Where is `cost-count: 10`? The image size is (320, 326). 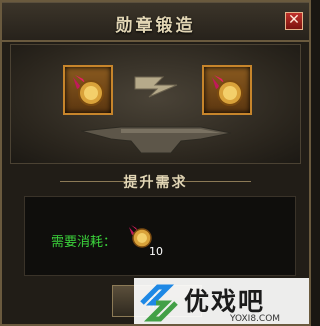
cost-count: 10 is located at coordinates (156, 251).